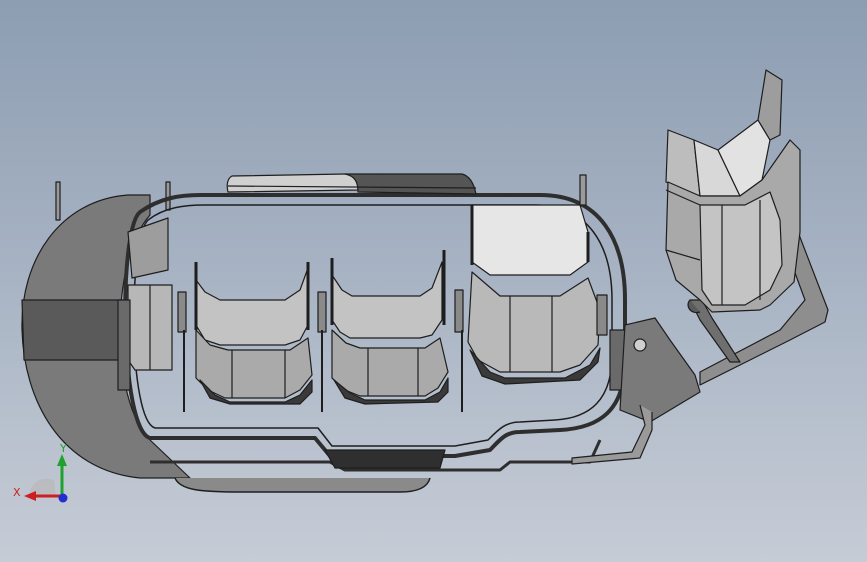 Image resolution: width=867 pixels, height=562 pixels. I want to click on top-handle, so click(351, 184).